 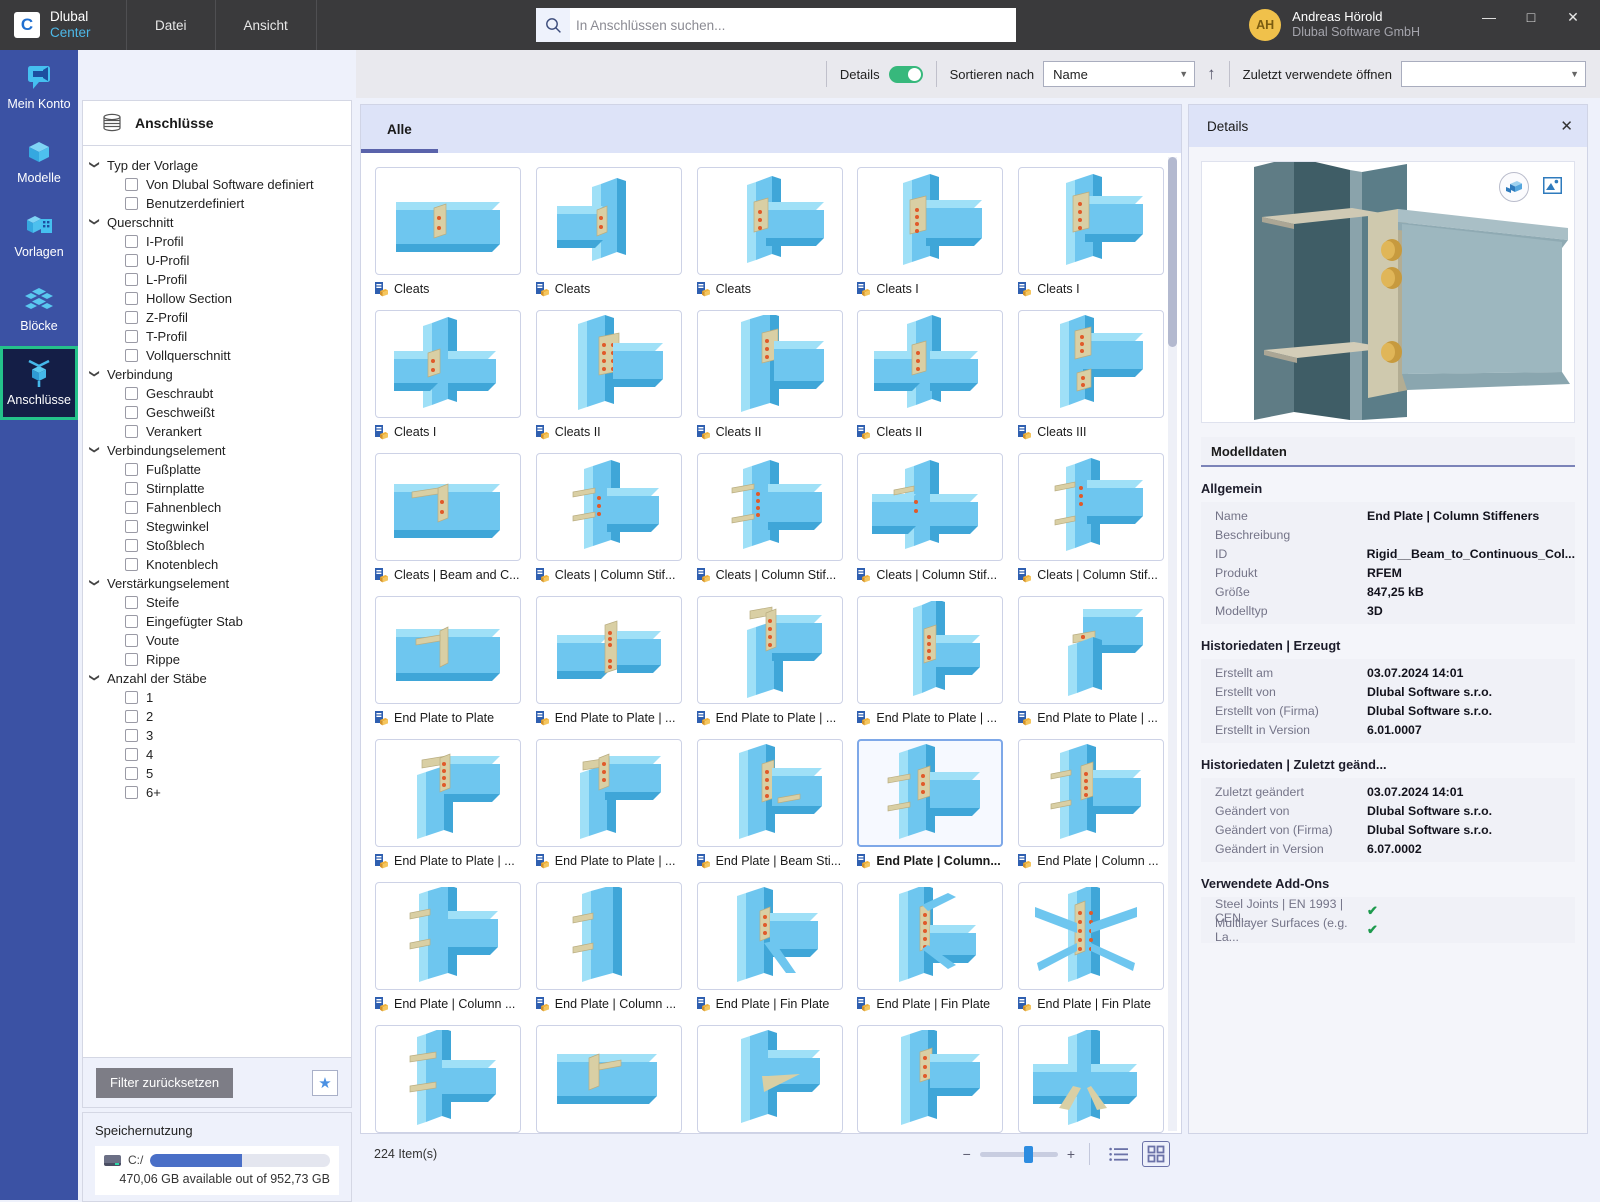 What do you see at coordinates (220, 697) in the screenshot?
I see `filter-option: 1` at bounding box center [220, 697].